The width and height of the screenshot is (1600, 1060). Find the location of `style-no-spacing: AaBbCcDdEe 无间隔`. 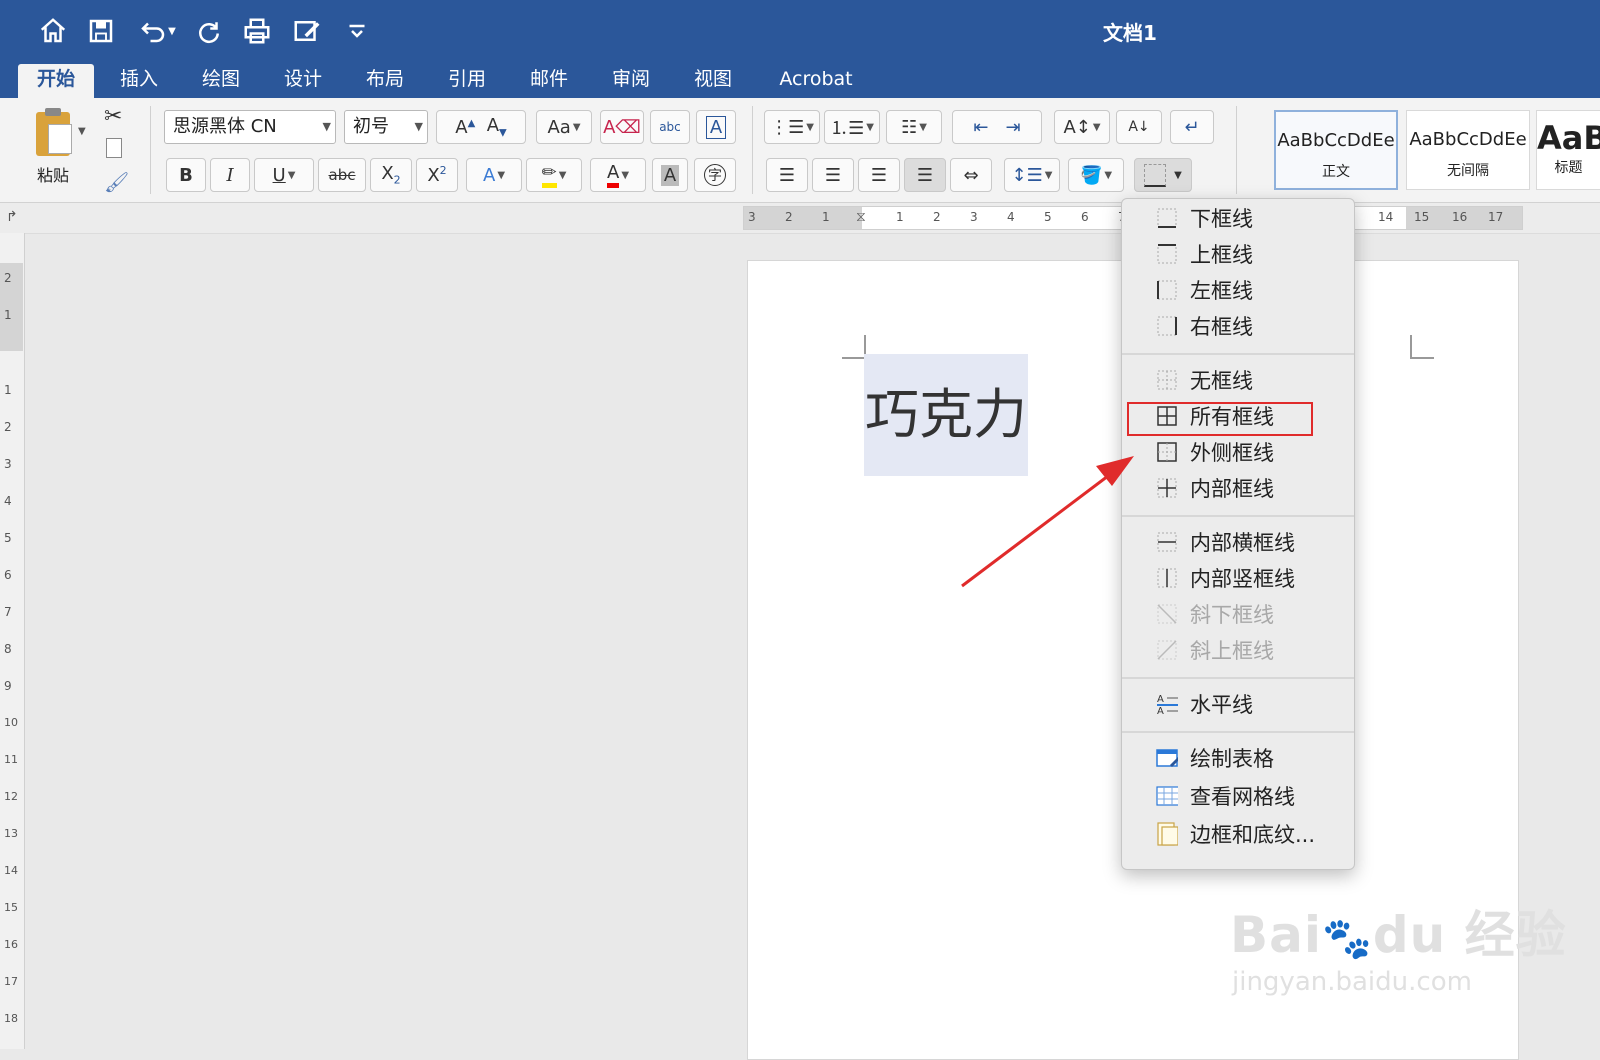

style-no-spacing: AaBbCcDdEe 无间隔 is located at coordinates (1468, 150).